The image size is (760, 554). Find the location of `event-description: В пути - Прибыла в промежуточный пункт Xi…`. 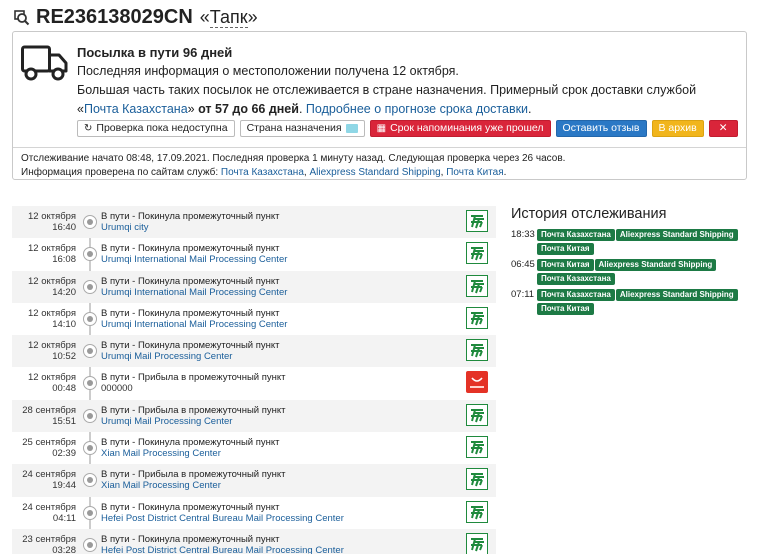

event-description: В пути - Прибыла в промежуточный пункт Xi… is located at coordinates (281, 480).